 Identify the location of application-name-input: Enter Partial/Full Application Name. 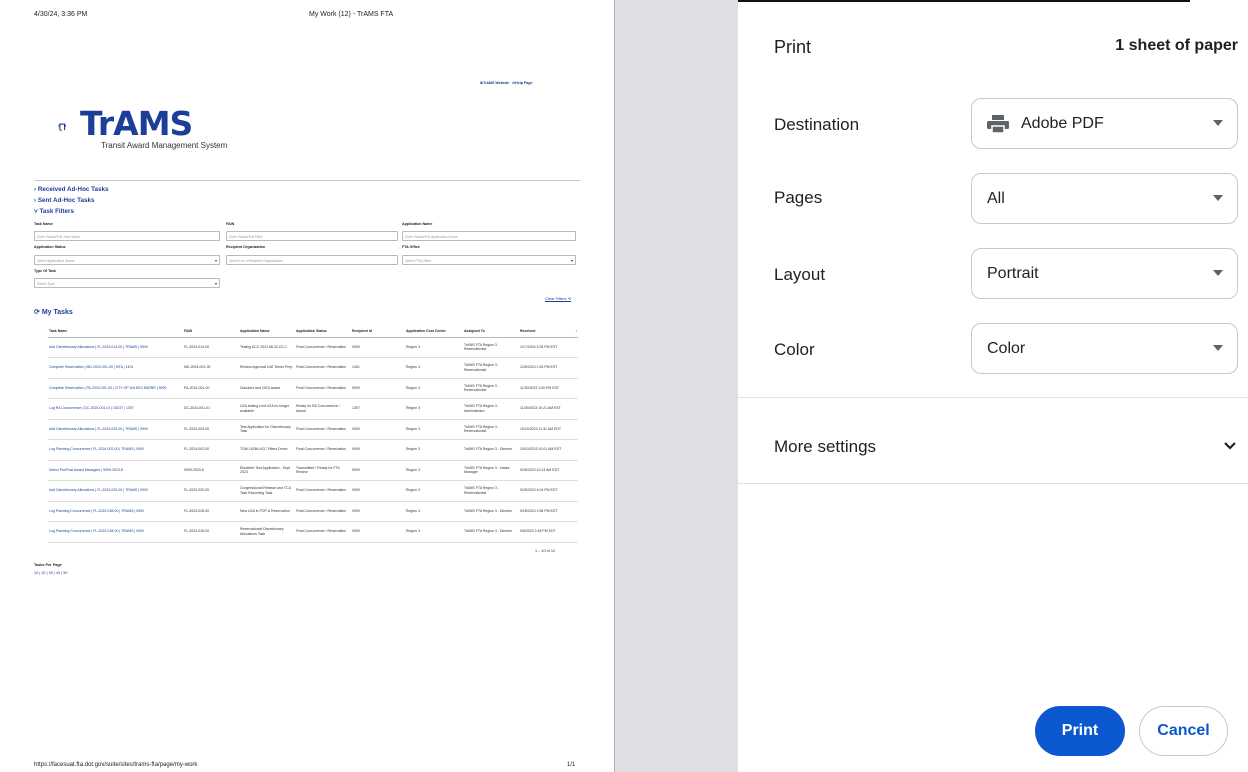
(489, 236).